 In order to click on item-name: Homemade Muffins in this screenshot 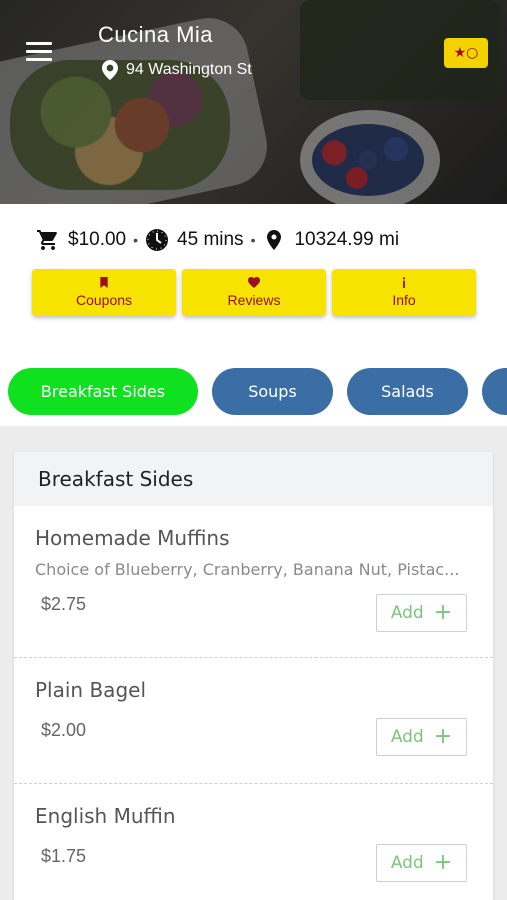, I will do `click(132, 538)`.